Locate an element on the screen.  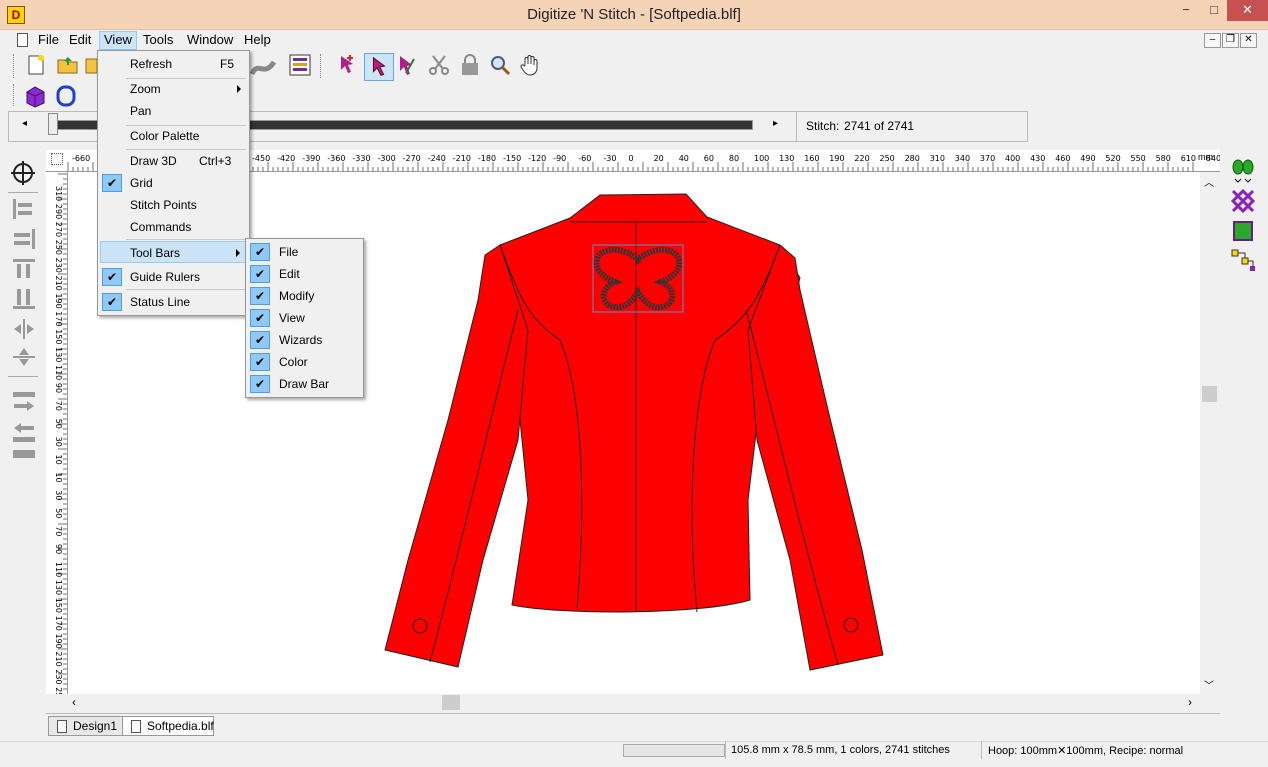
ruler-tick-label: 30 is located at coordinates (58, 495).